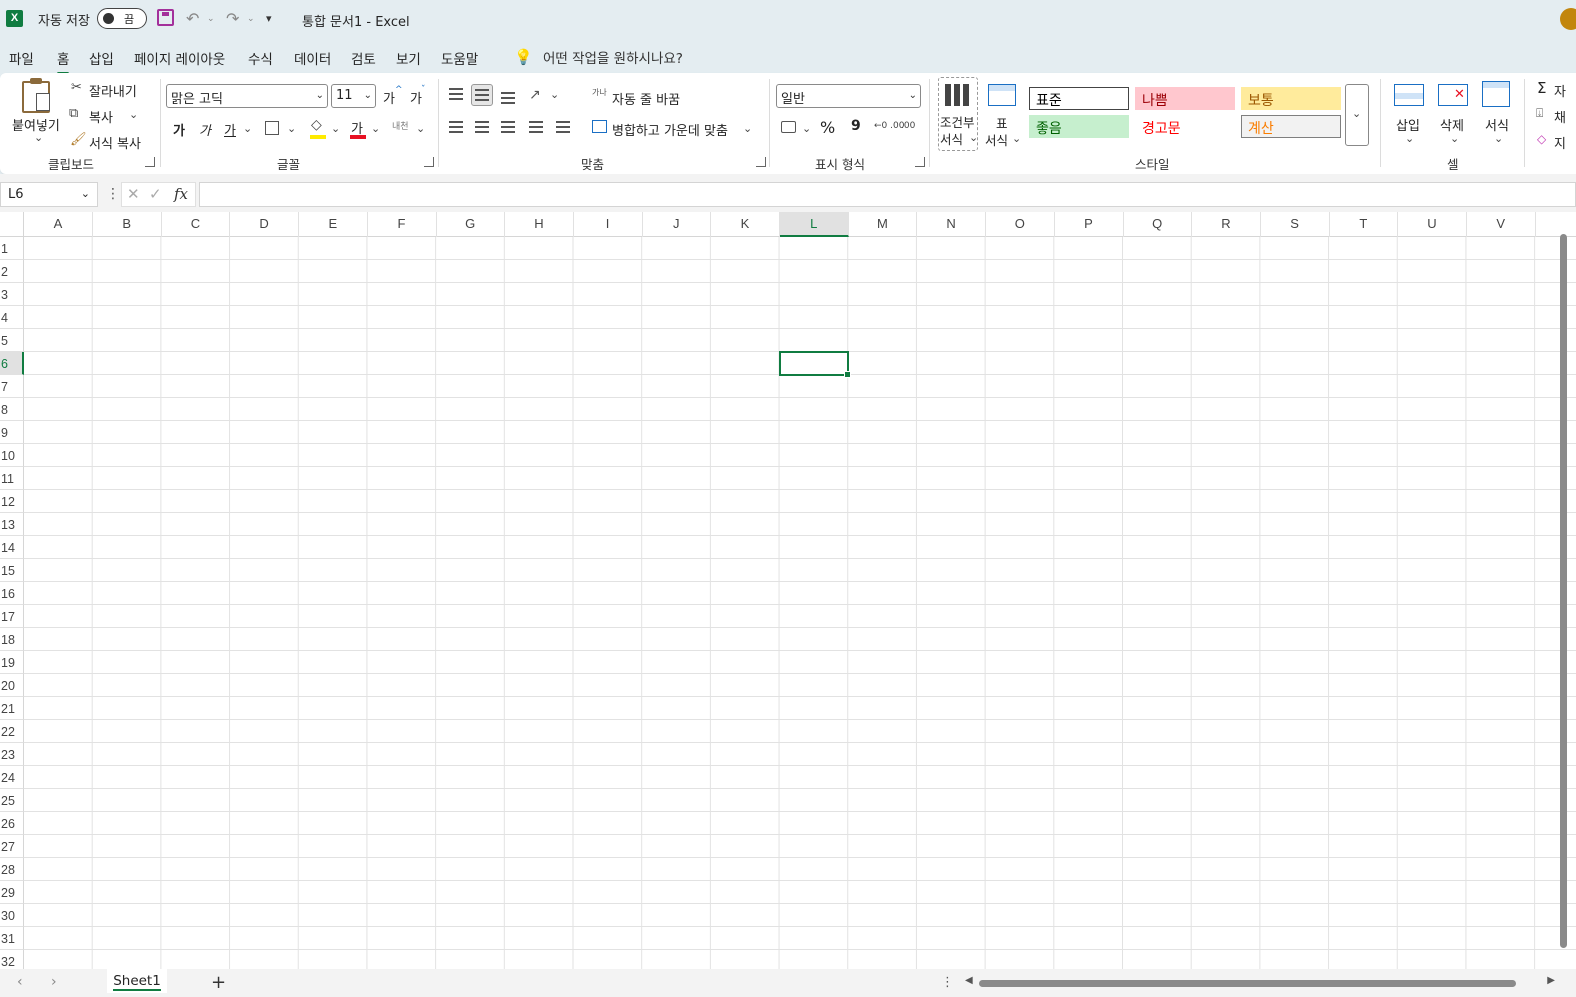 This screenshot has height=997, width=1576. I want to click on tab-insert: 삽입, so click(101, 58).